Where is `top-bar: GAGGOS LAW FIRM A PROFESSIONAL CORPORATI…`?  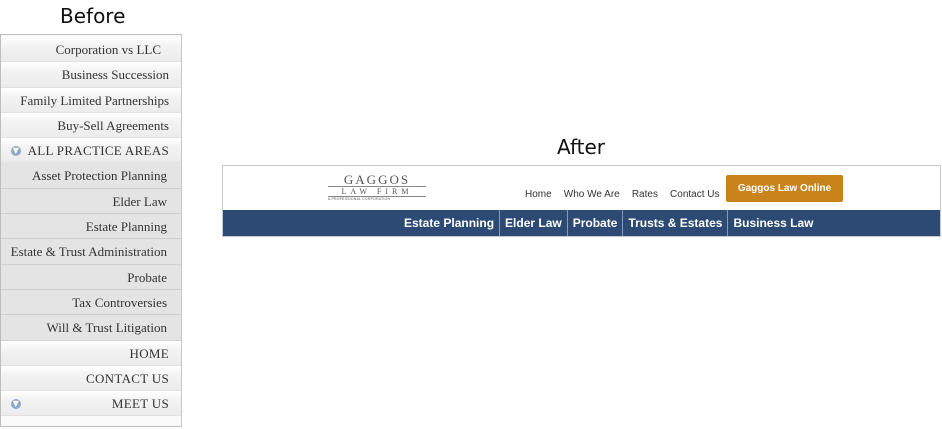 top-bar: GAGGOS LAW FIRM A PROFESSIONAL CORPORATI… is located at coordinates (581, 188).